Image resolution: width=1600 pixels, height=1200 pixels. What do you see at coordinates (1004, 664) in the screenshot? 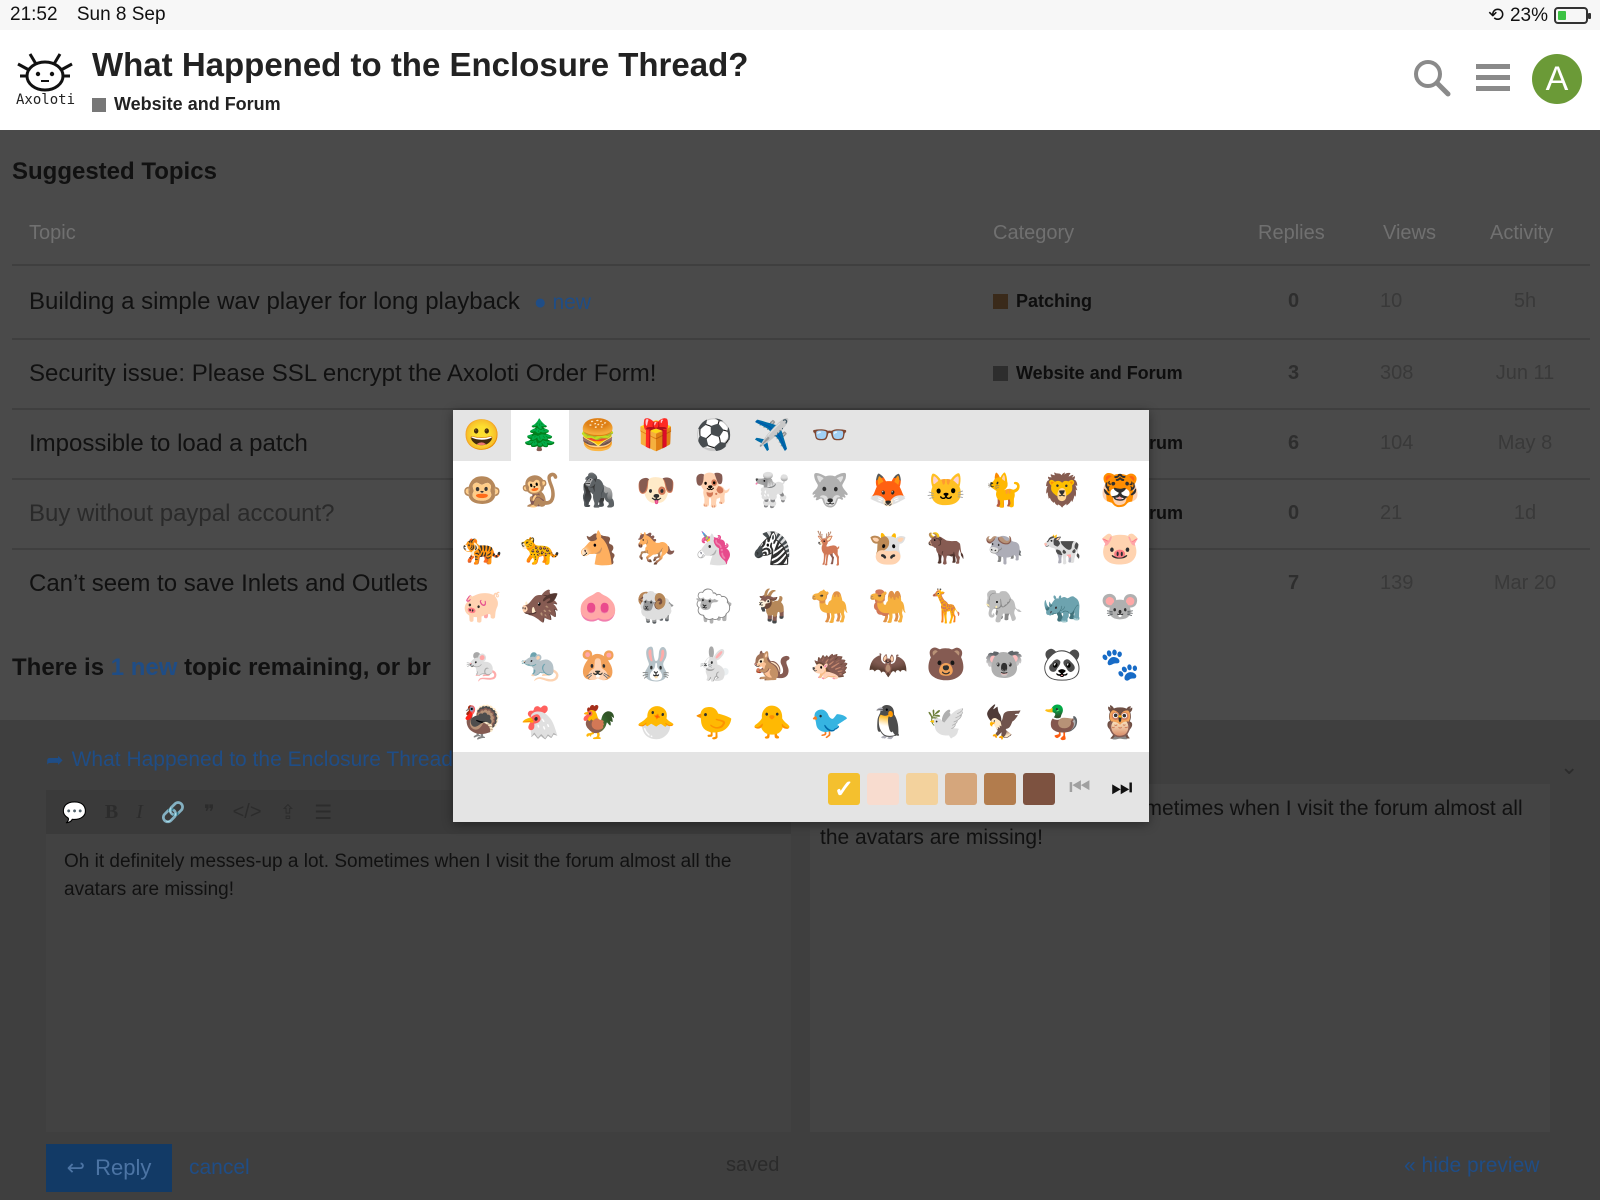
I see `emoji-cell: 🐨` at bounding box center [1004, 664].